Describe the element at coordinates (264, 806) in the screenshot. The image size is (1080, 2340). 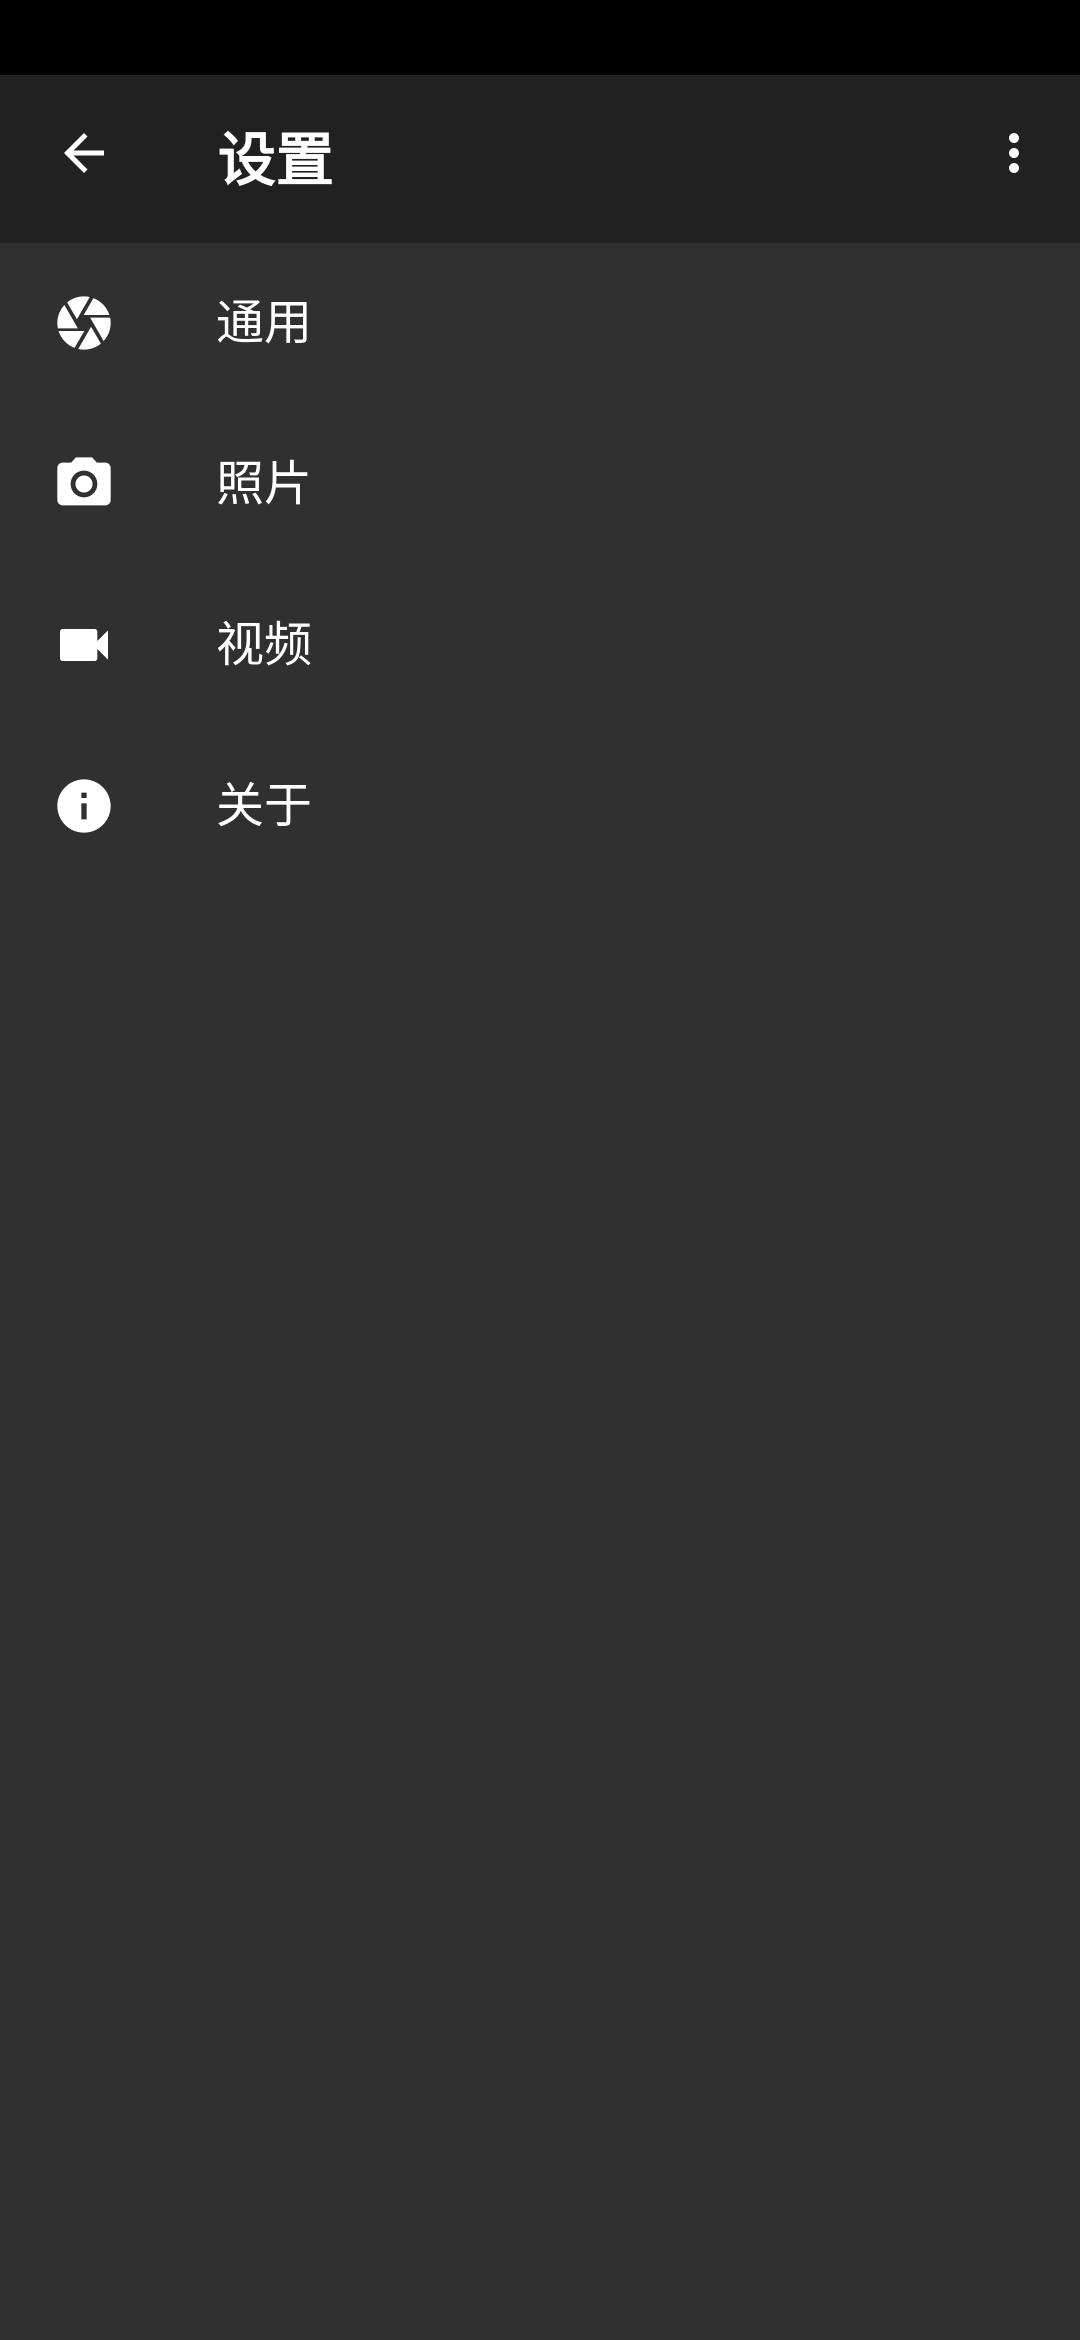
I see `settings-item-label: 关于` at that location.